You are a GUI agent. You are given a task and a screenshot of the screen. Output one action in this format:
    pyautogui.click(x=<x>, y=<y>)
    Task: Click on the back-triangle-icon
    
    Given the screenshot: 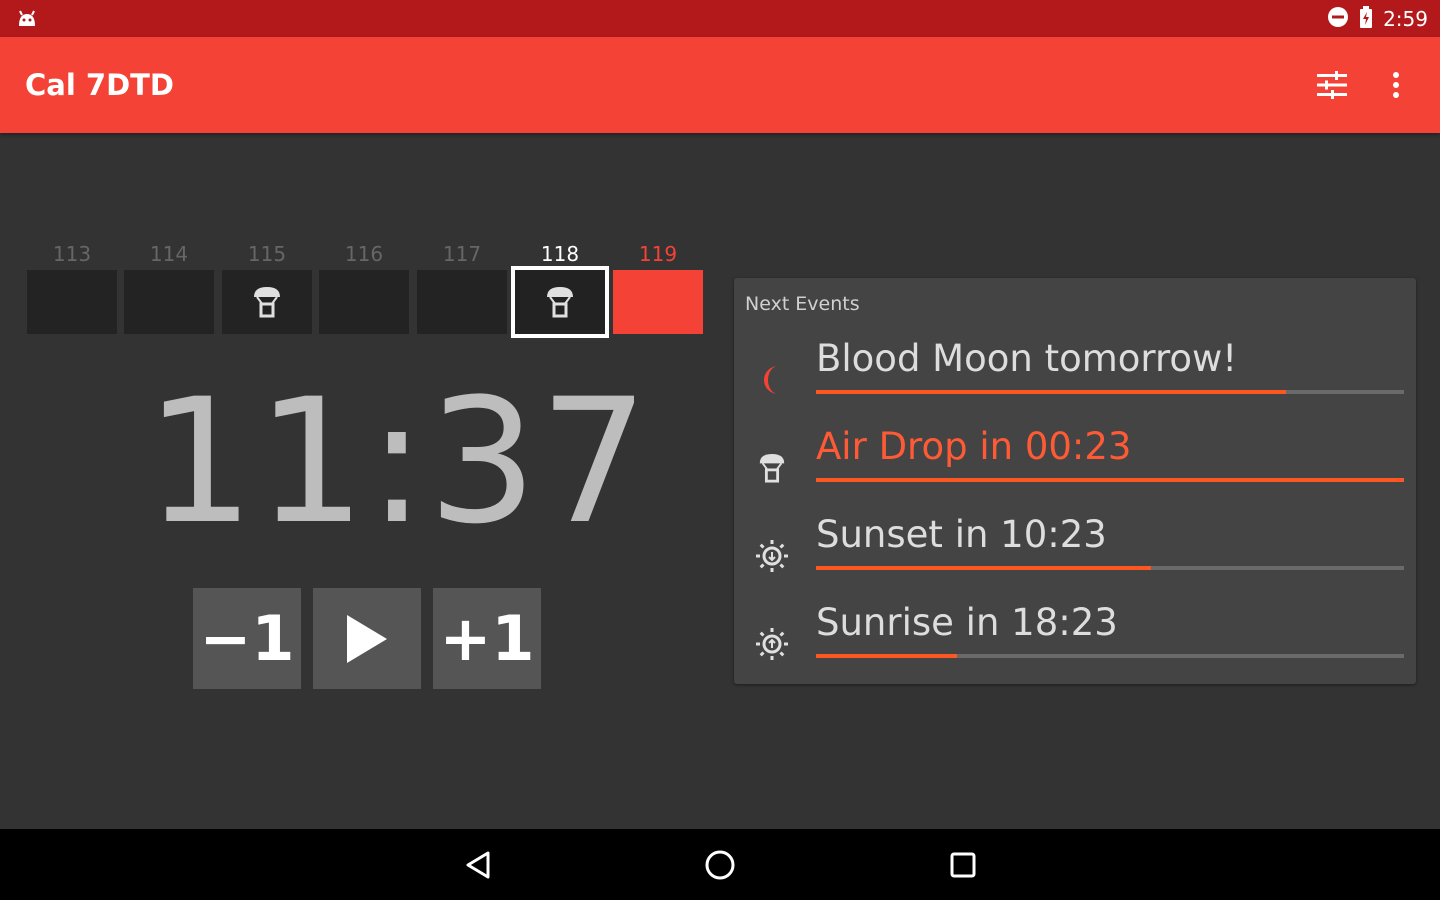 What is the action you would take?
    pyautogui.click(x=478, y=865)
    